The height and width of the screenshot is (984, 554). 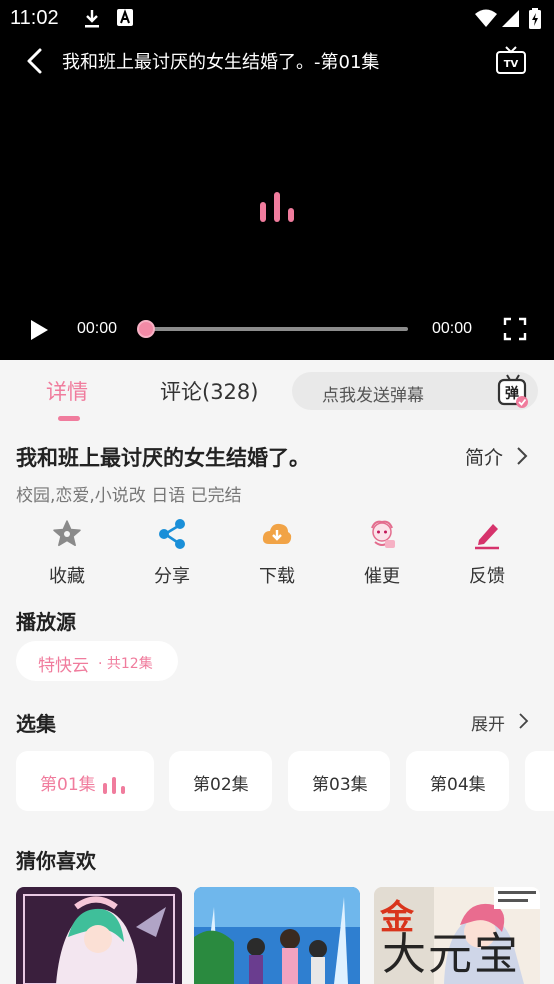 What do you see at coordinates (383, 534) in the screenshot?
I see `urge-update-icon` at bounding box center [383, 534].